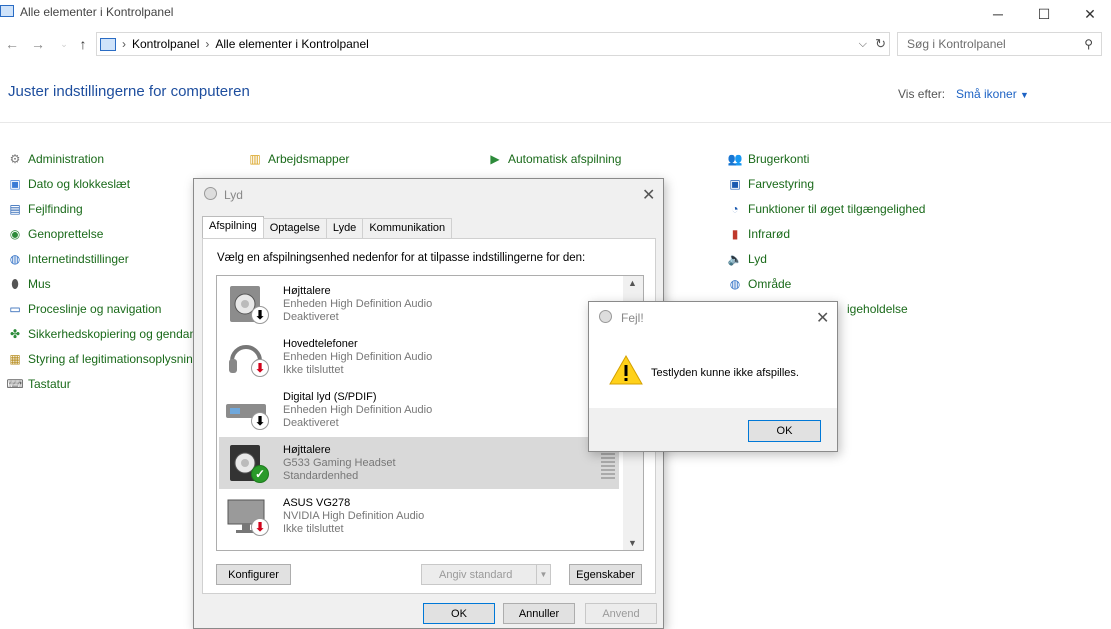 This screenshot has width=1111, height=629. I want to click on back-arrow-icon: ←, so click(12, 44).